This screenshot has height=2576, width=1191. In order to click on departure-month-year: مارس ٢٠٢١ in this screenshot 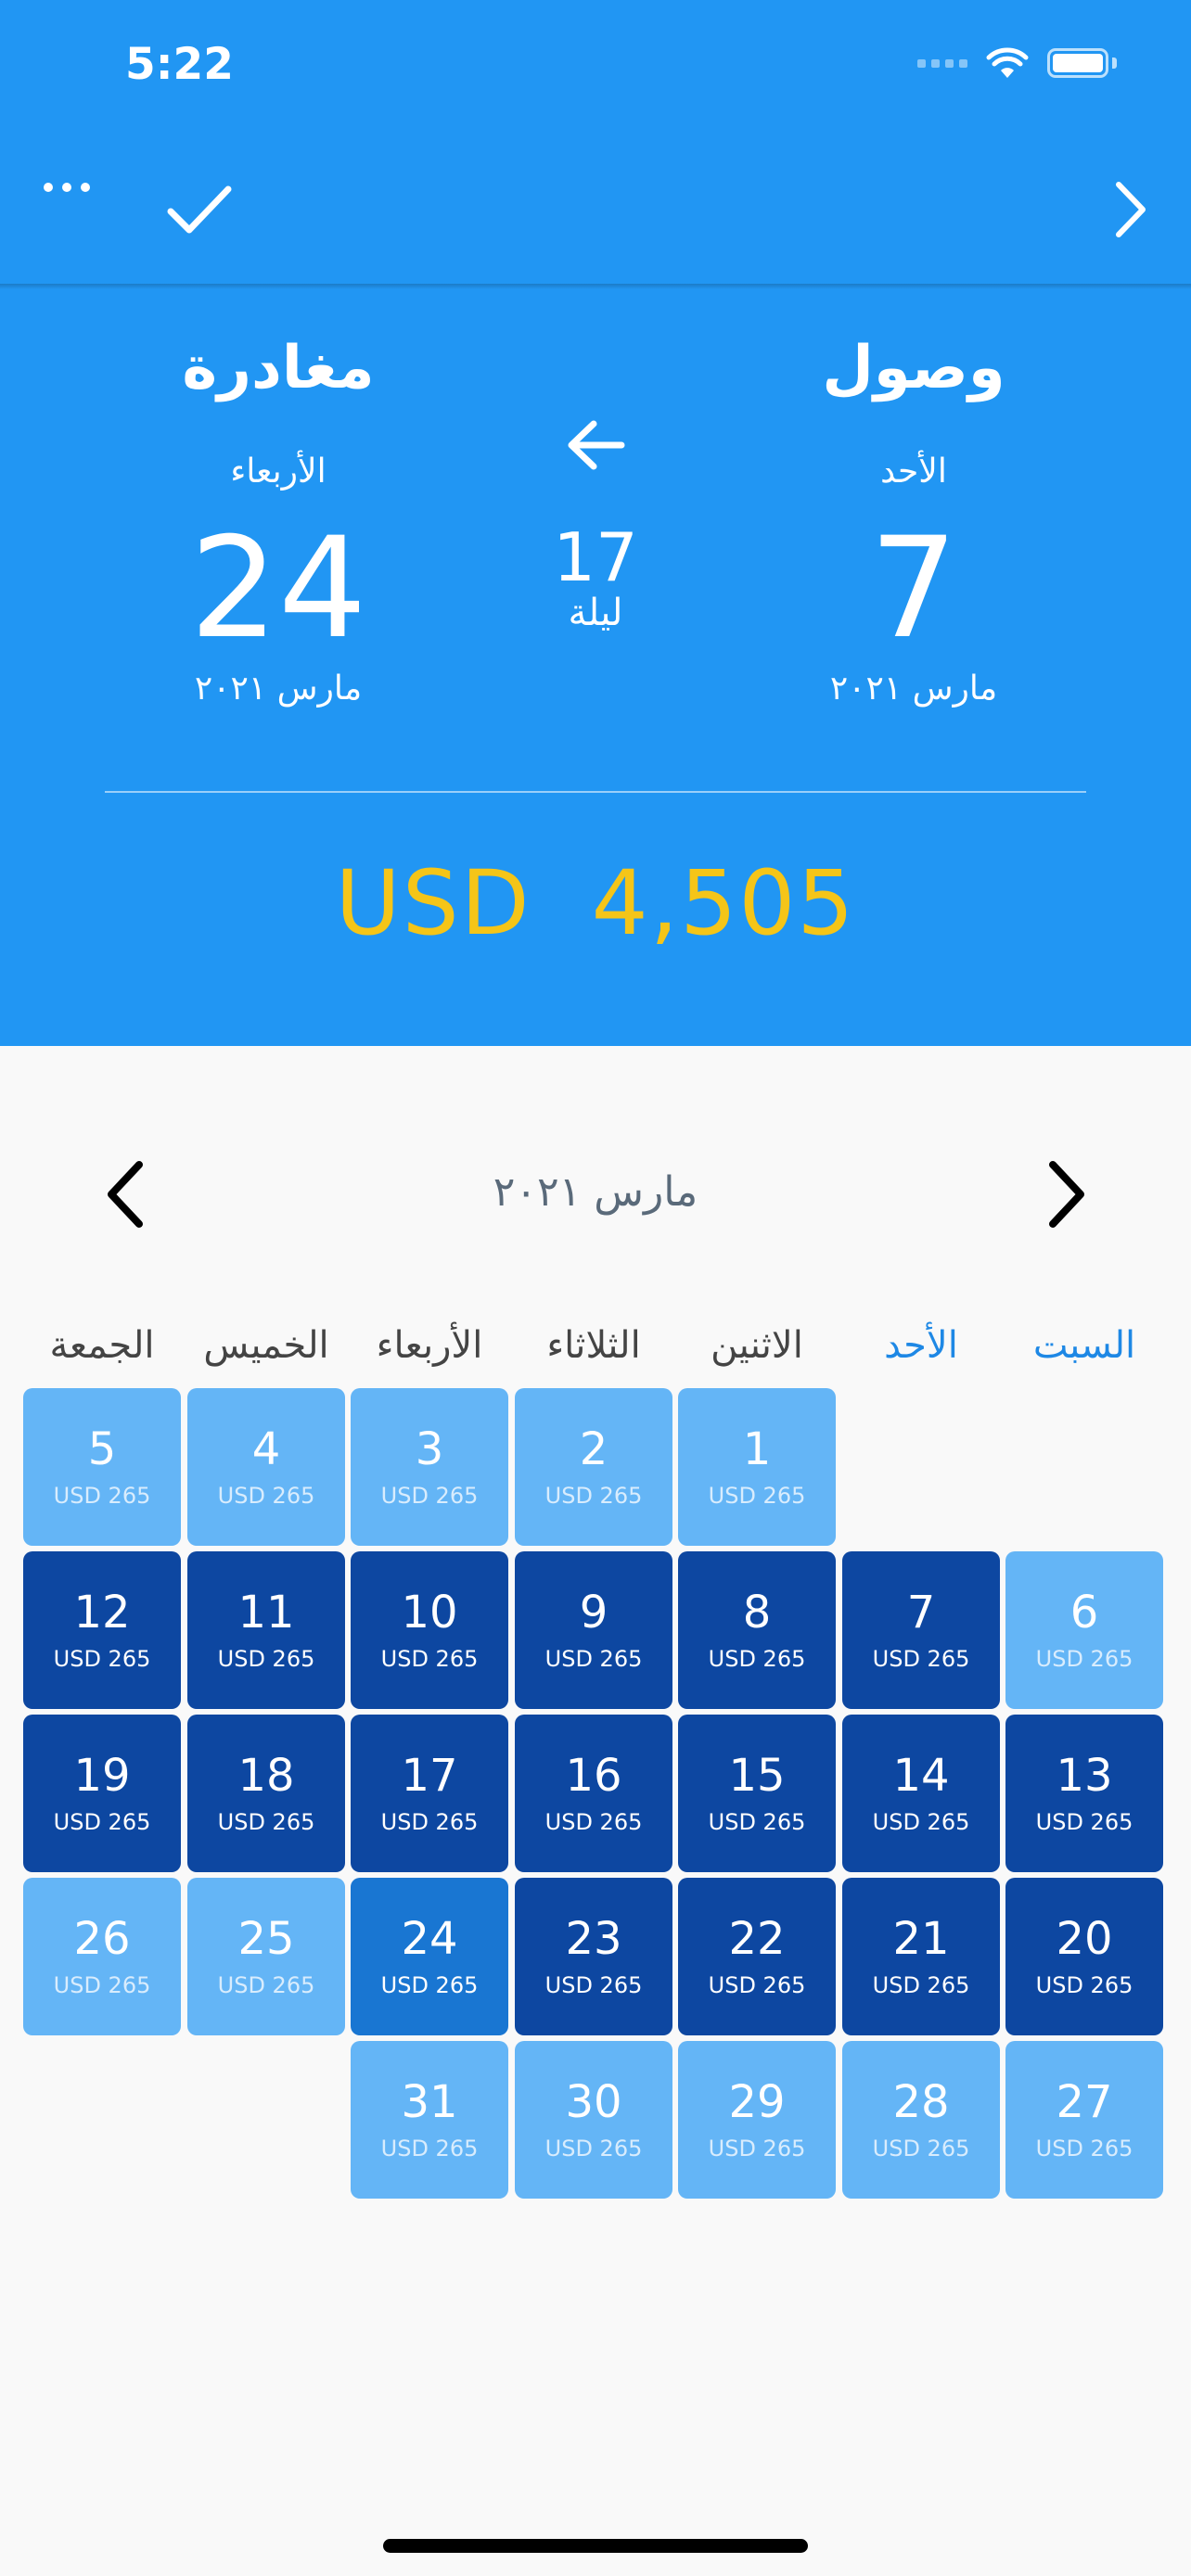, I will do `click(278, 689)`.